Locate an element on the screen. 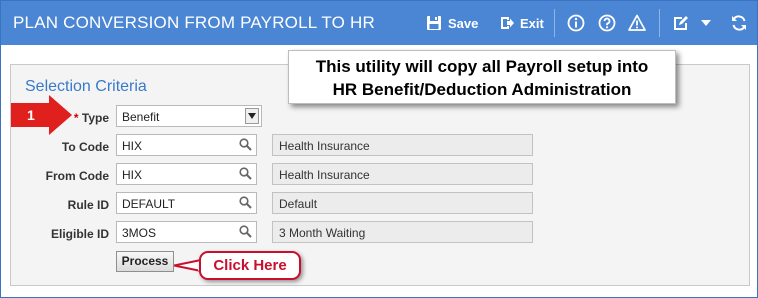 The width and height of the screenshot is (758, 298). save-icon is located at coordinates (434, 23).